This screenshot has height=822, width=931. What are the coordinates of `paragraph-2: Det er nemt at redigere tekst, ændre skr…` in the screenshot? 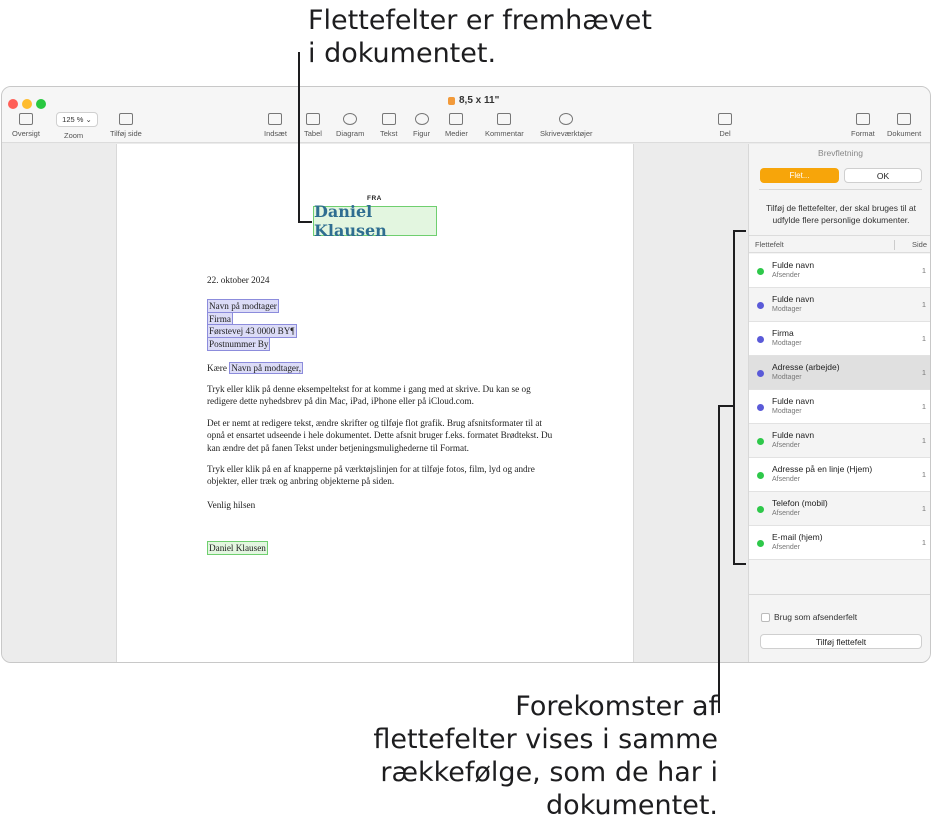 It's located at (382, 435).